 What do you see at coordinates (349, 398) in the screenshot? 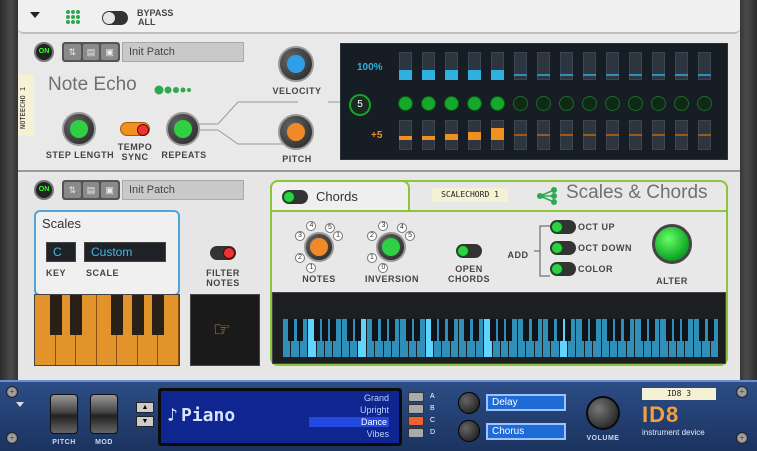
I see `lcd-patch-list-item: Grand` at bounding box center [349, 398].